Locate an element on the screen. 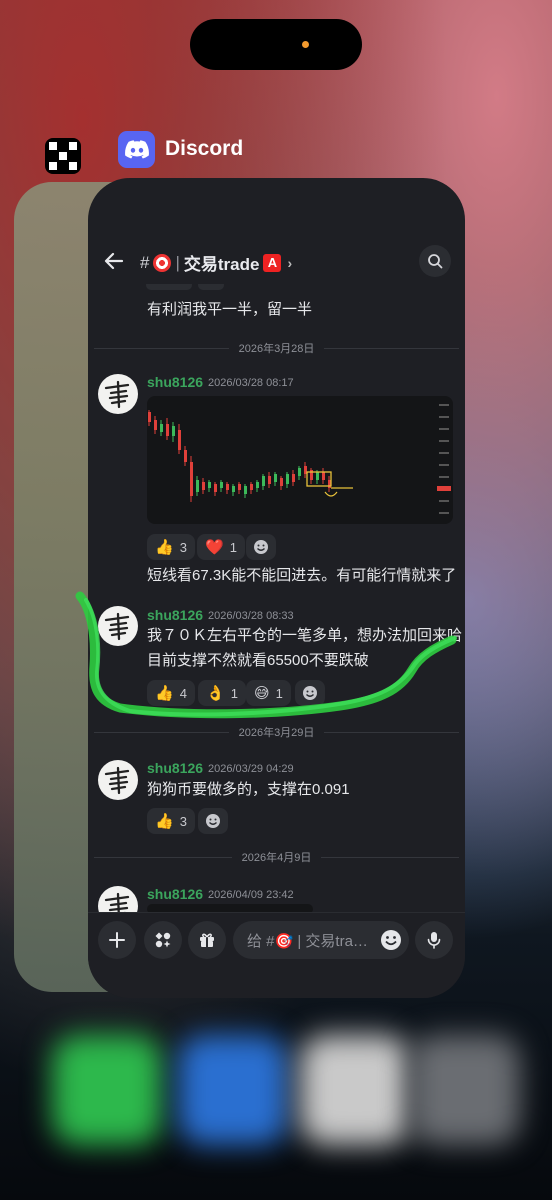 This screenshot has height=1200, width=552. timestamp: 2026/03/29 04:29 is located at coordinates (251, 769).